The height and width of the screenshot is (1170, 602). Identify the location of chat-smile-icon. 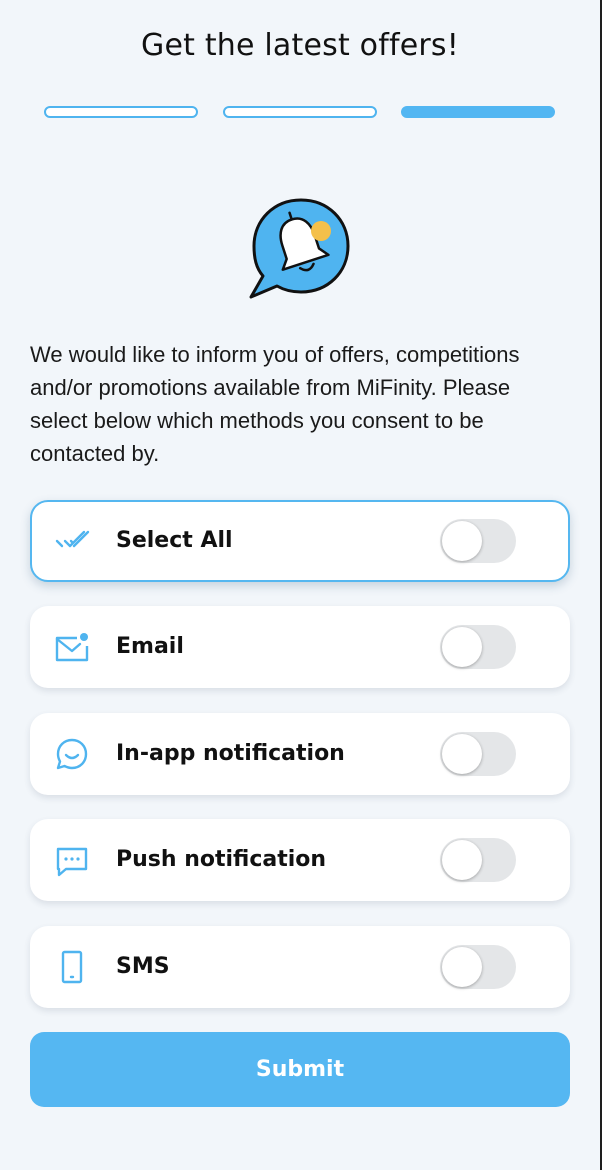
(72, 754).